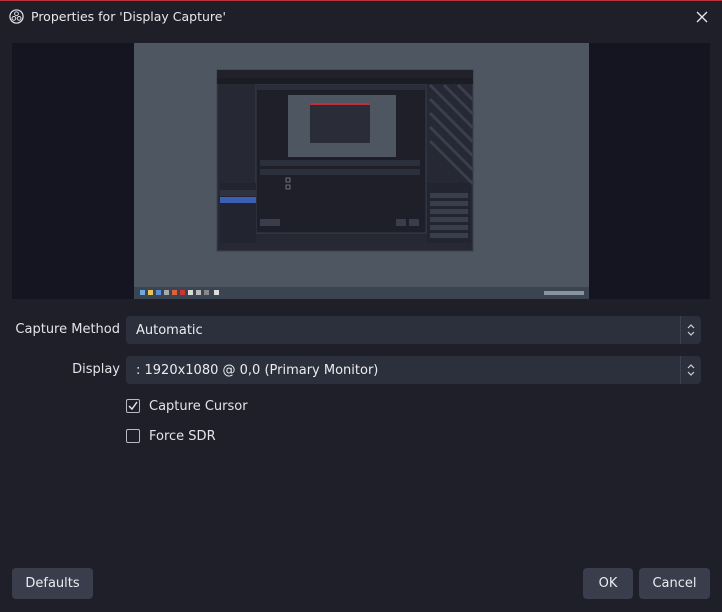 This screenshot has width=722, height=612. What do you see at coordinates (52, 583) in the screenshot?
I see `defaults-button: Defaults` at bounding box center [52, 583].